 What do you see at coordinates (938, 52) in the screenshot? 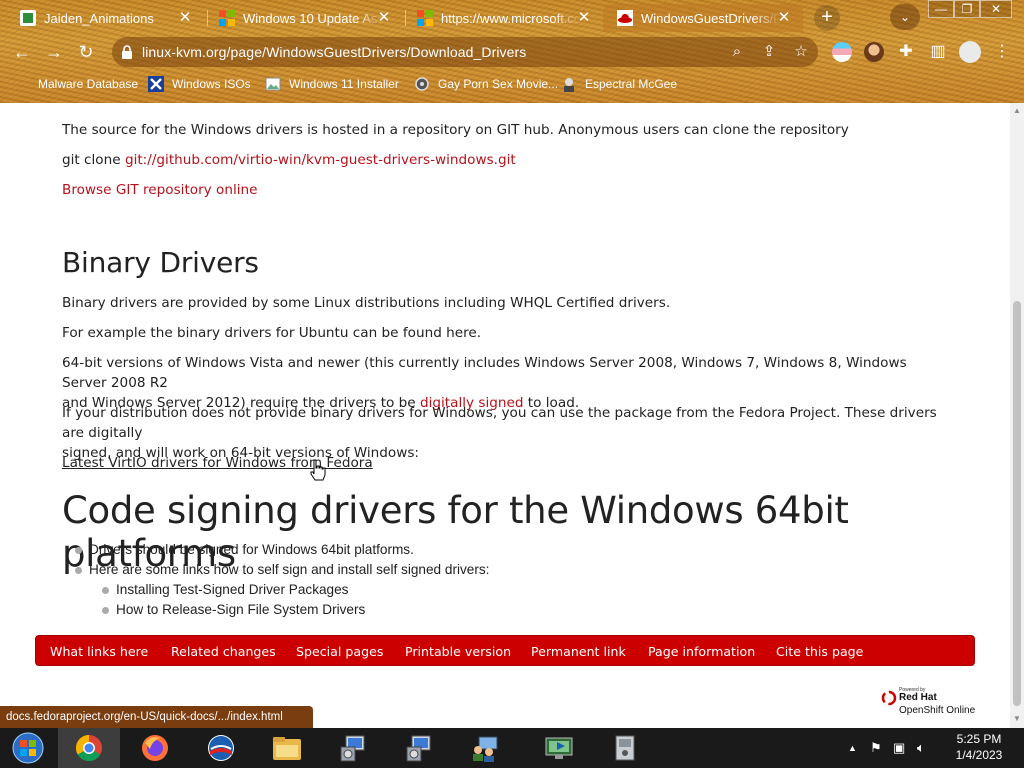
I see `side-panel-icon: ▥` at bounding box center [938, 52].